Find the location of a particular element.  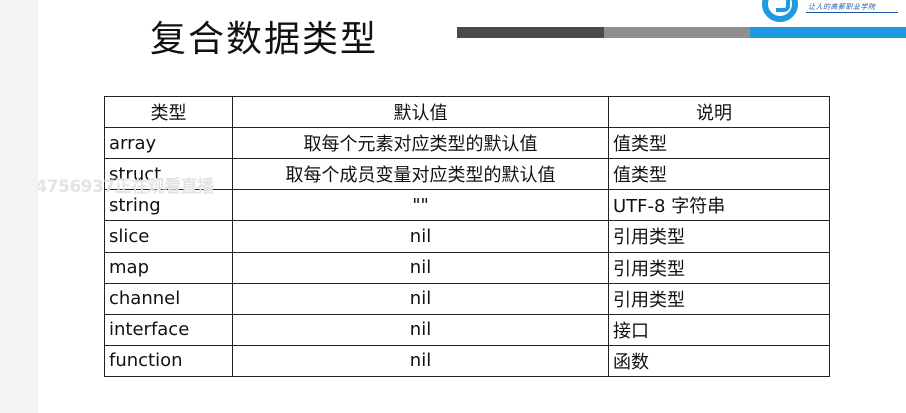

cell-default: "" is located at coordinates (420, 205).